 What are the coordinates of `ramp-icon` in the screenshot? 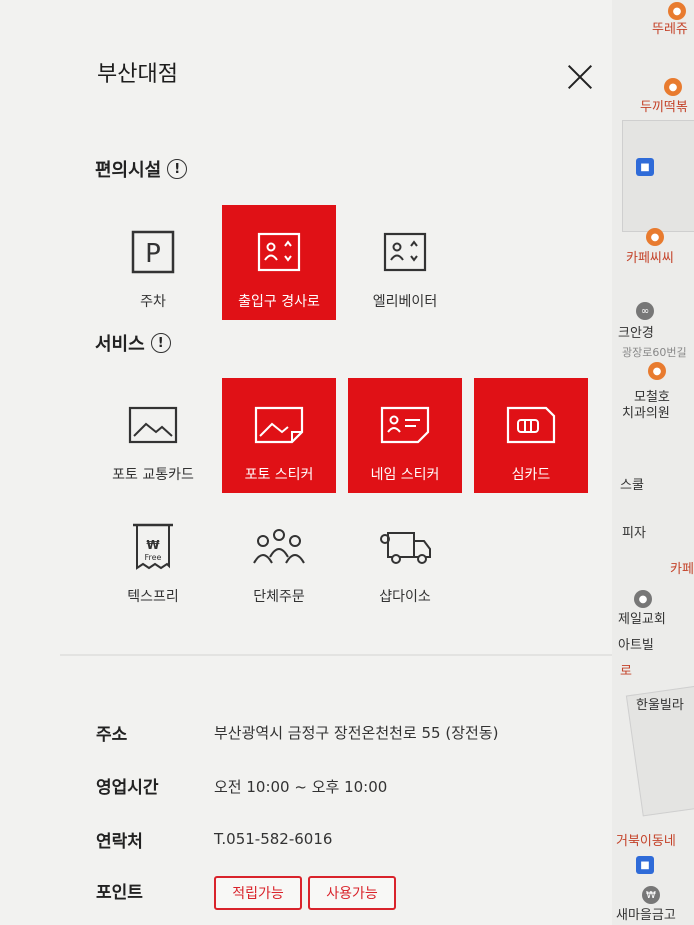 It's located at (279, 252).